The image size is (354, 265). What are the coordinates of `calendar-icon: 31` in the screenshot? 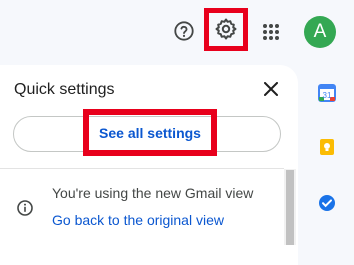 It's located at (327, 93).